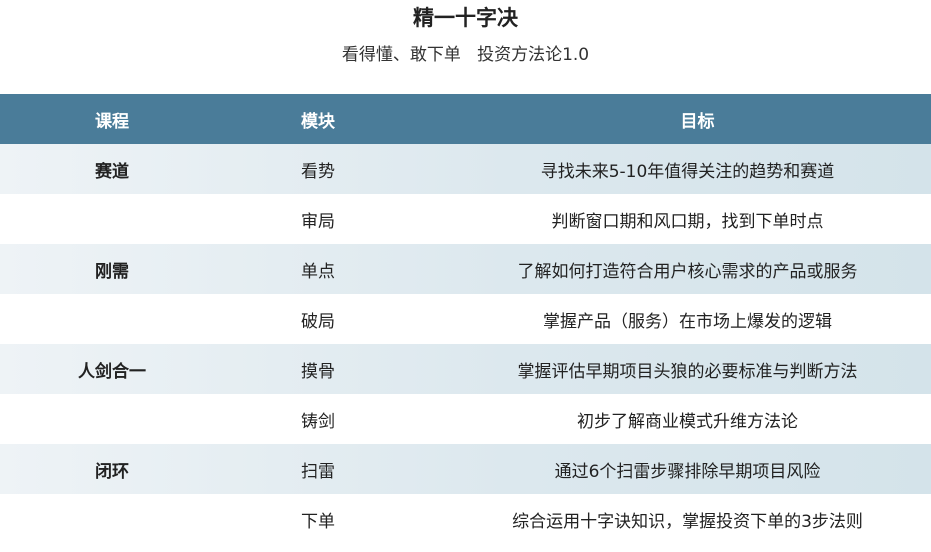 The width and height of the screenshot is (931, 552). Describe the element at coordinates (465, 369) in the screenshot. I see `table-row: 人剑合一 摸骨 掌握评估早期项目头狼的必要标准与判断方法` at that location.